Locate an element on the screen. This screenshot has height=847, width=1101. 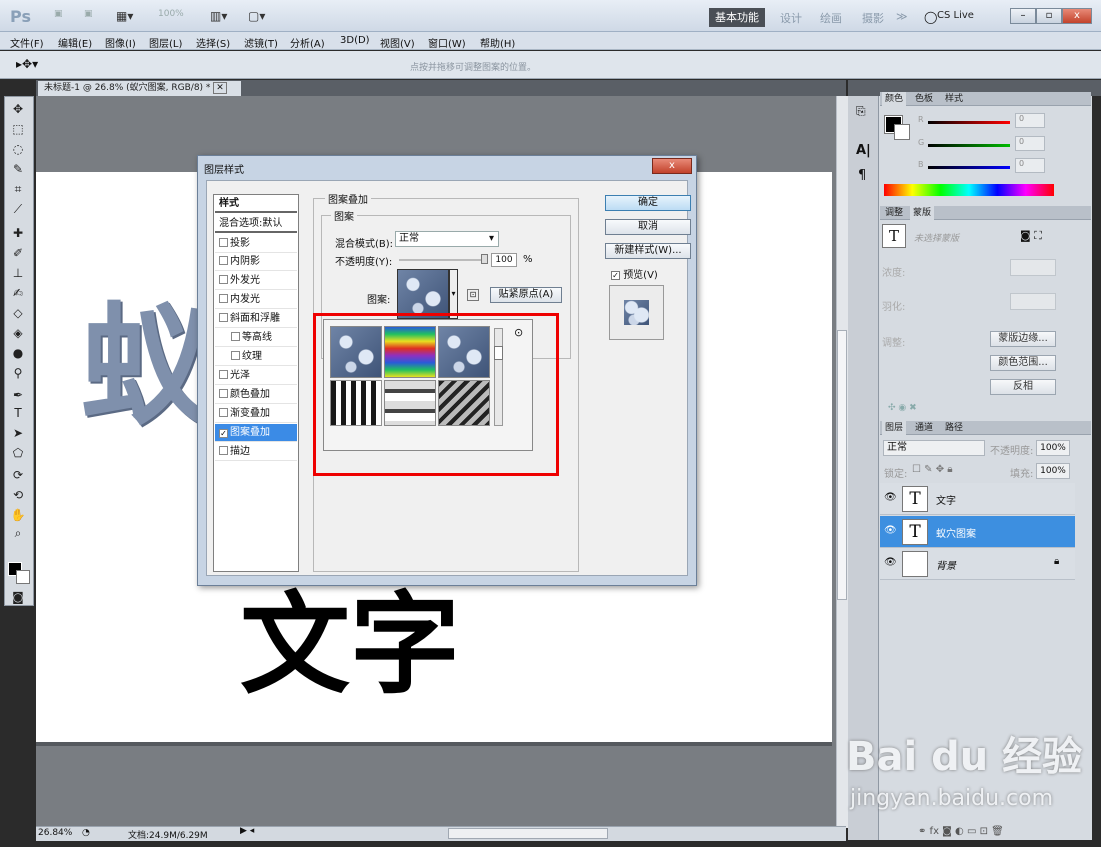
channel-b-value: 0 is located at coordinates (1030, 165).